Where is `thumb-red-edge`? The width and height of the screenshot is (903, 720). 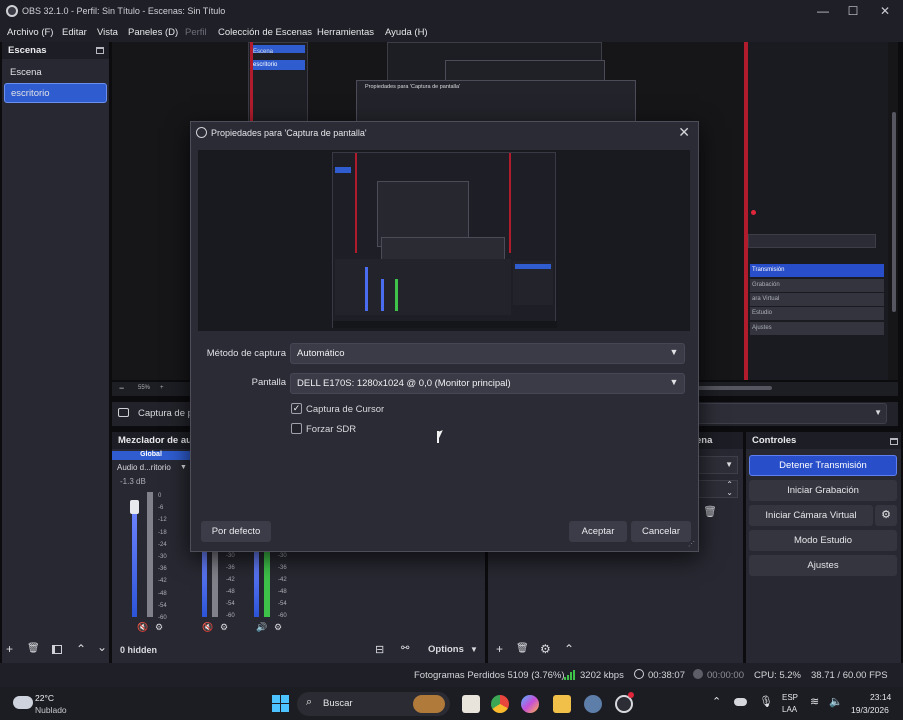
thumb-red-edge is located at coordinates (356, 203).